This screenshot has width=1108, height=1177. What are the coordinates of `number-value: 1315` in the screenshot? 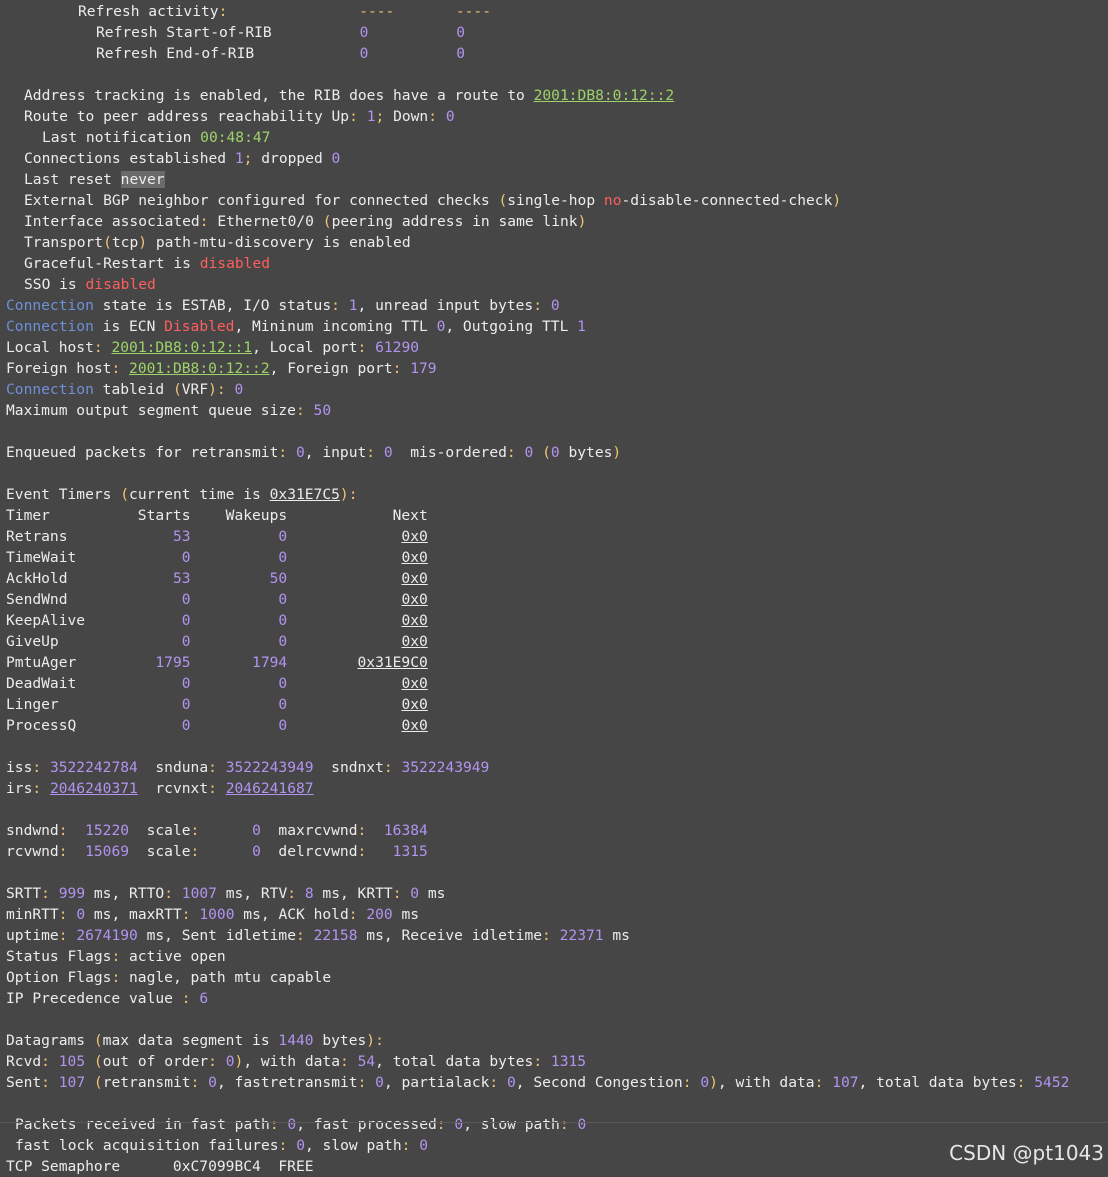 It's located at (568, 1061).